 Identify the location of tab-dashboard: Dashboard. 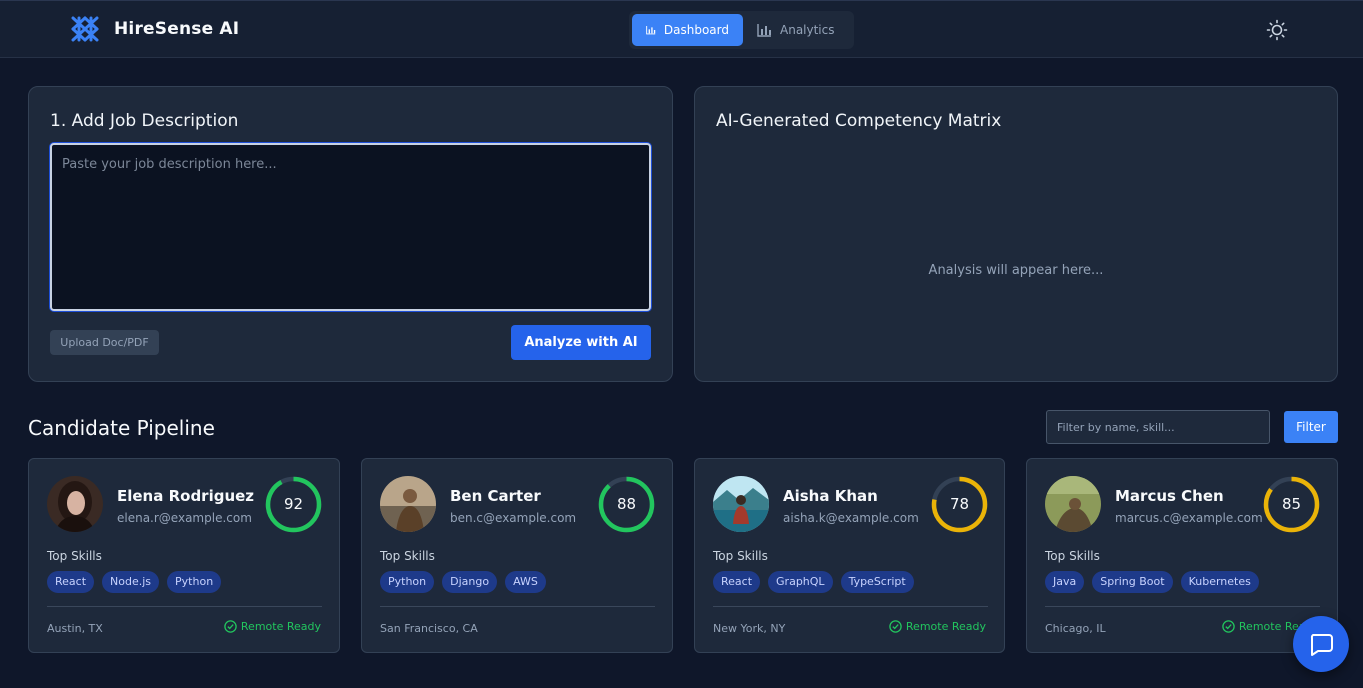
(687, 30).